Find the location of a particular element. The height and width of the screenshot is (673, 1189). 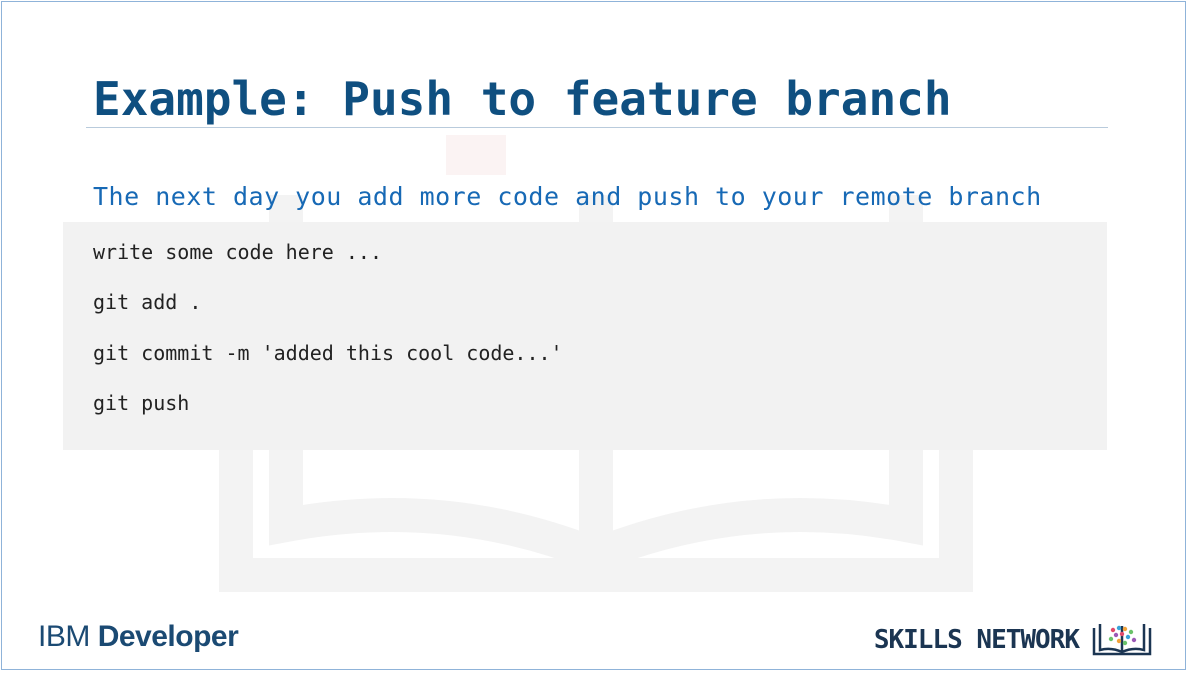

ibm-developer-logo: IBM Developer is located at coordinates (138, 637).